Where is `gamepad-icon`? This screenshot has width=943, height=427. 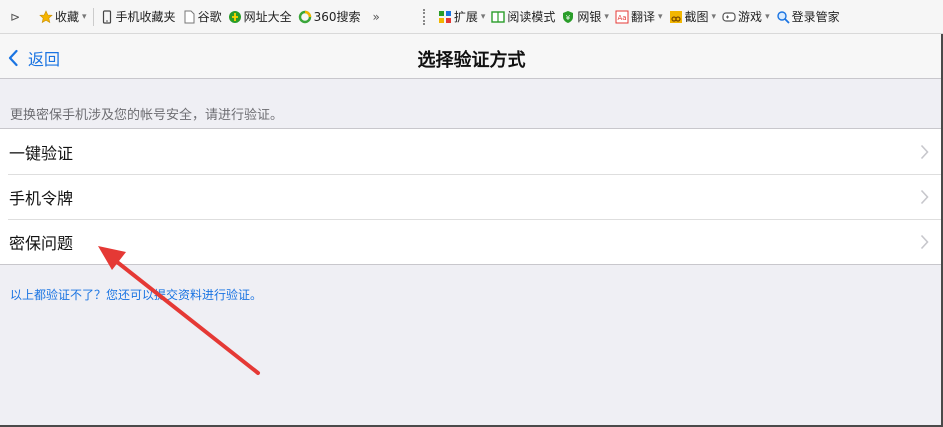
gamepad-icon is located at coordinates (729, 16).